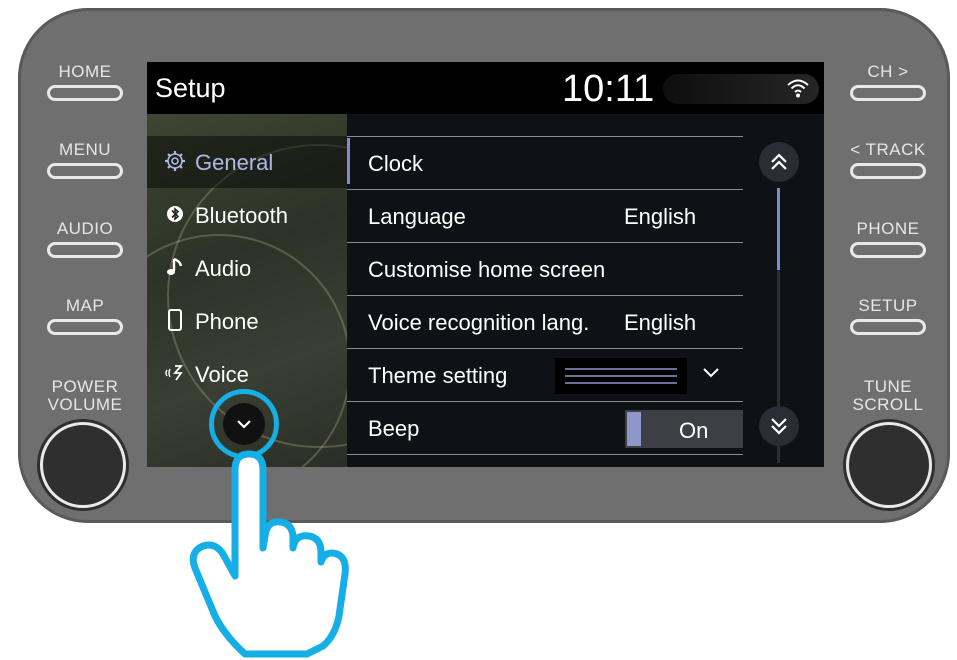 The width and height of the screenshot is (957, 660). Describe the element at coordinates (545, 162) in the screenshot. I see `setting-row-clock: Clock` at that location.